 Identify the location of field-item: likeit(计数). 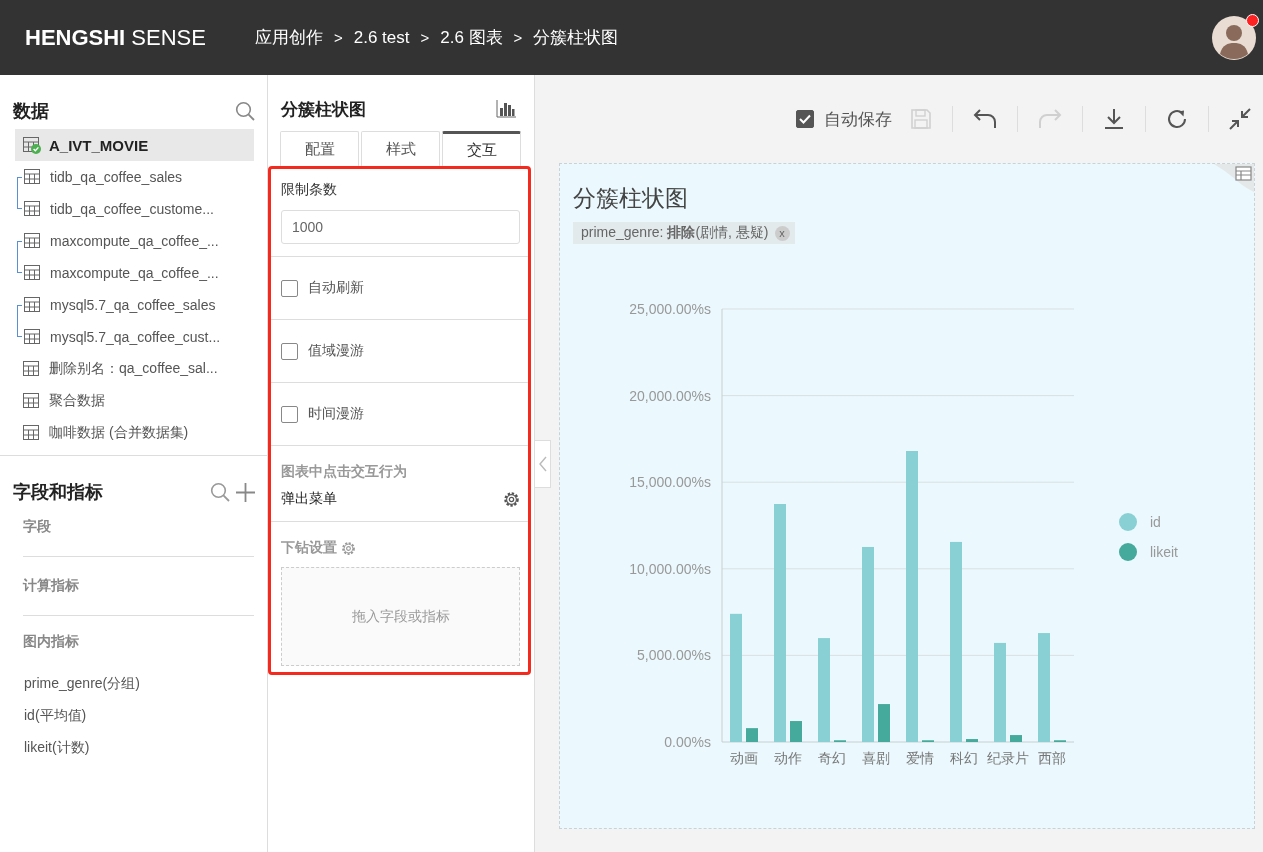
(139, 748).